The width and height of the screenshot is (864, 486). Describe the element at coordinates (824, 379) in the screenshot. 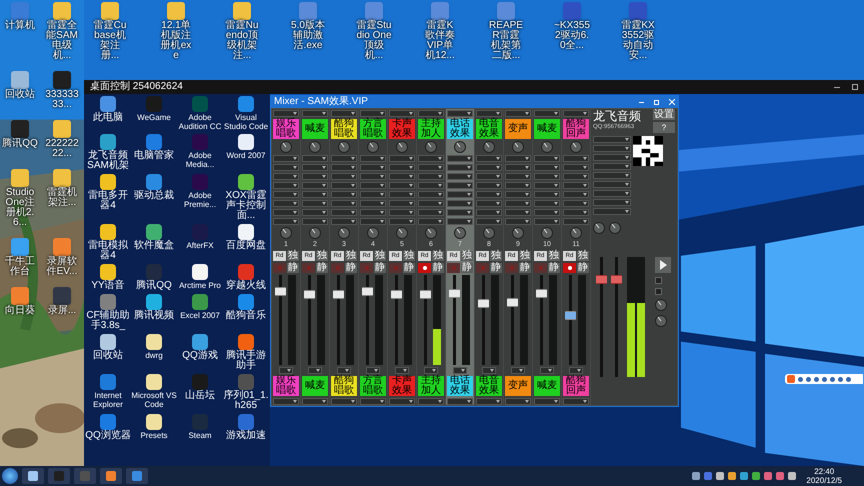

I see `input-method-bar` at that location.